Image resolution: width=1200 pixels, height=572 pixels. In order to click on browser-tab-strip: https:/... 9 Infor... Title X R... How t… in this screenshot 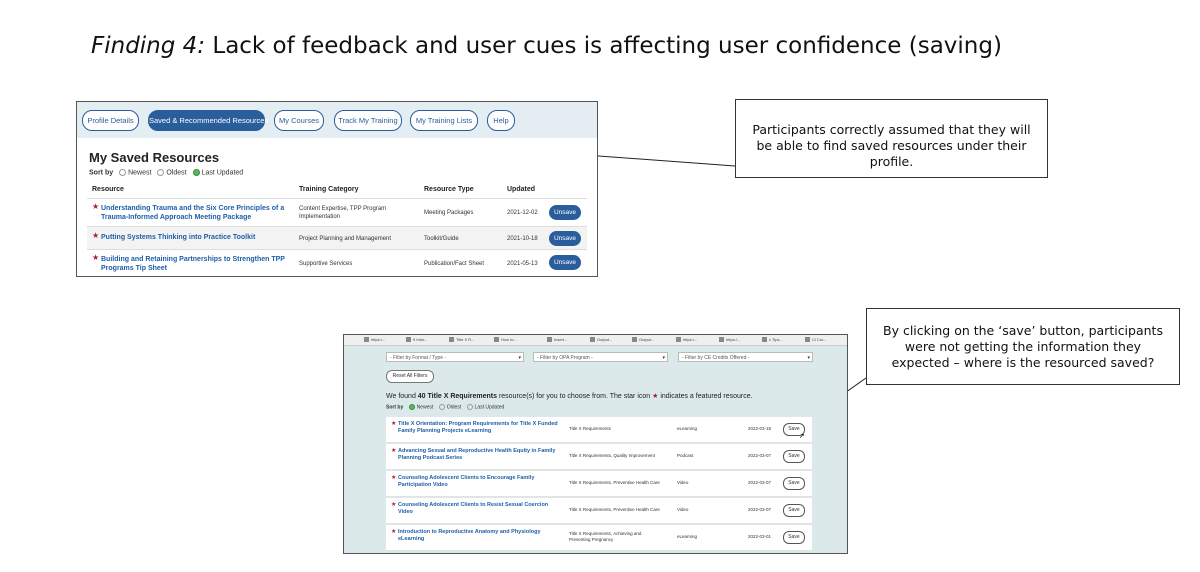, I will do `click(595, 340)`.